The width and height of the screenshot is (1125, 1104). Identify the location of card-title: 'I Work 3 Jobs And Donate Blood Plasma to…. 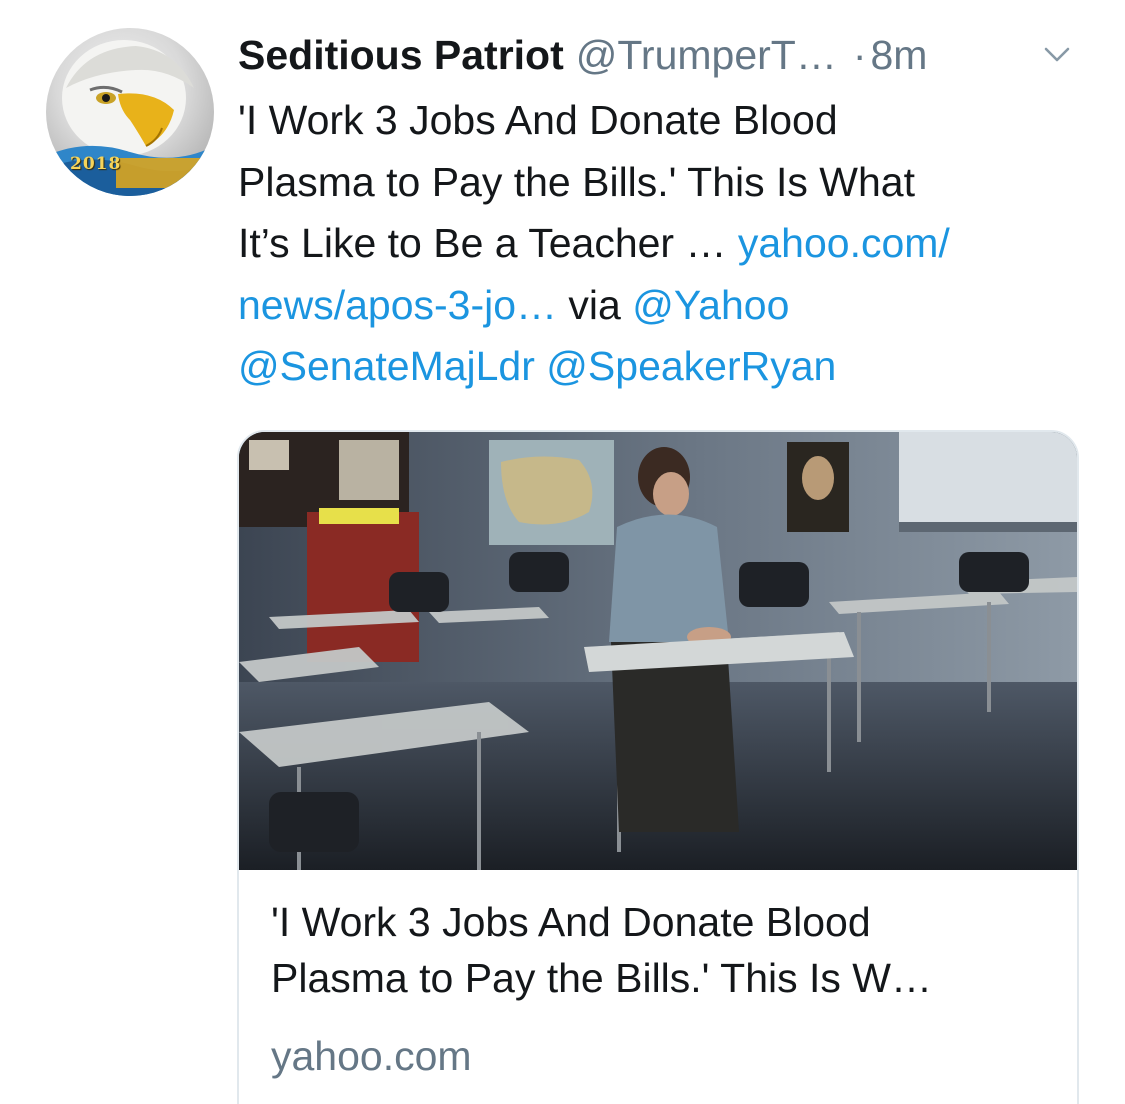
(661, 950).